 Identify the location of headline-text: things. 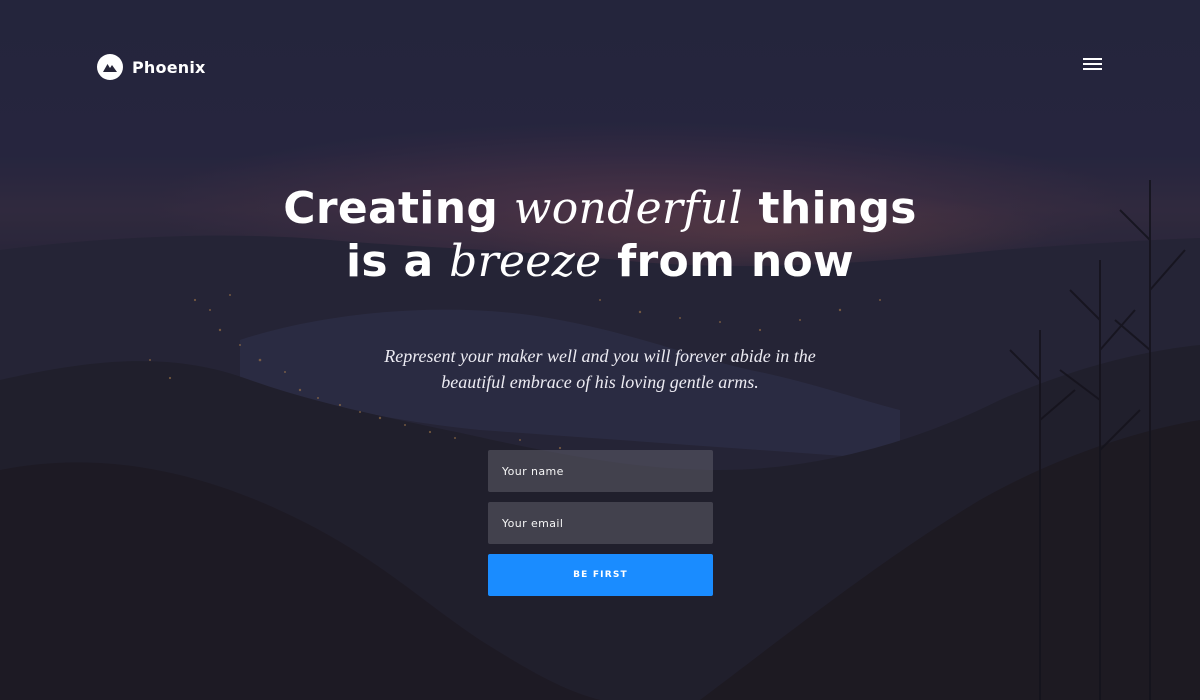
(837, 208).